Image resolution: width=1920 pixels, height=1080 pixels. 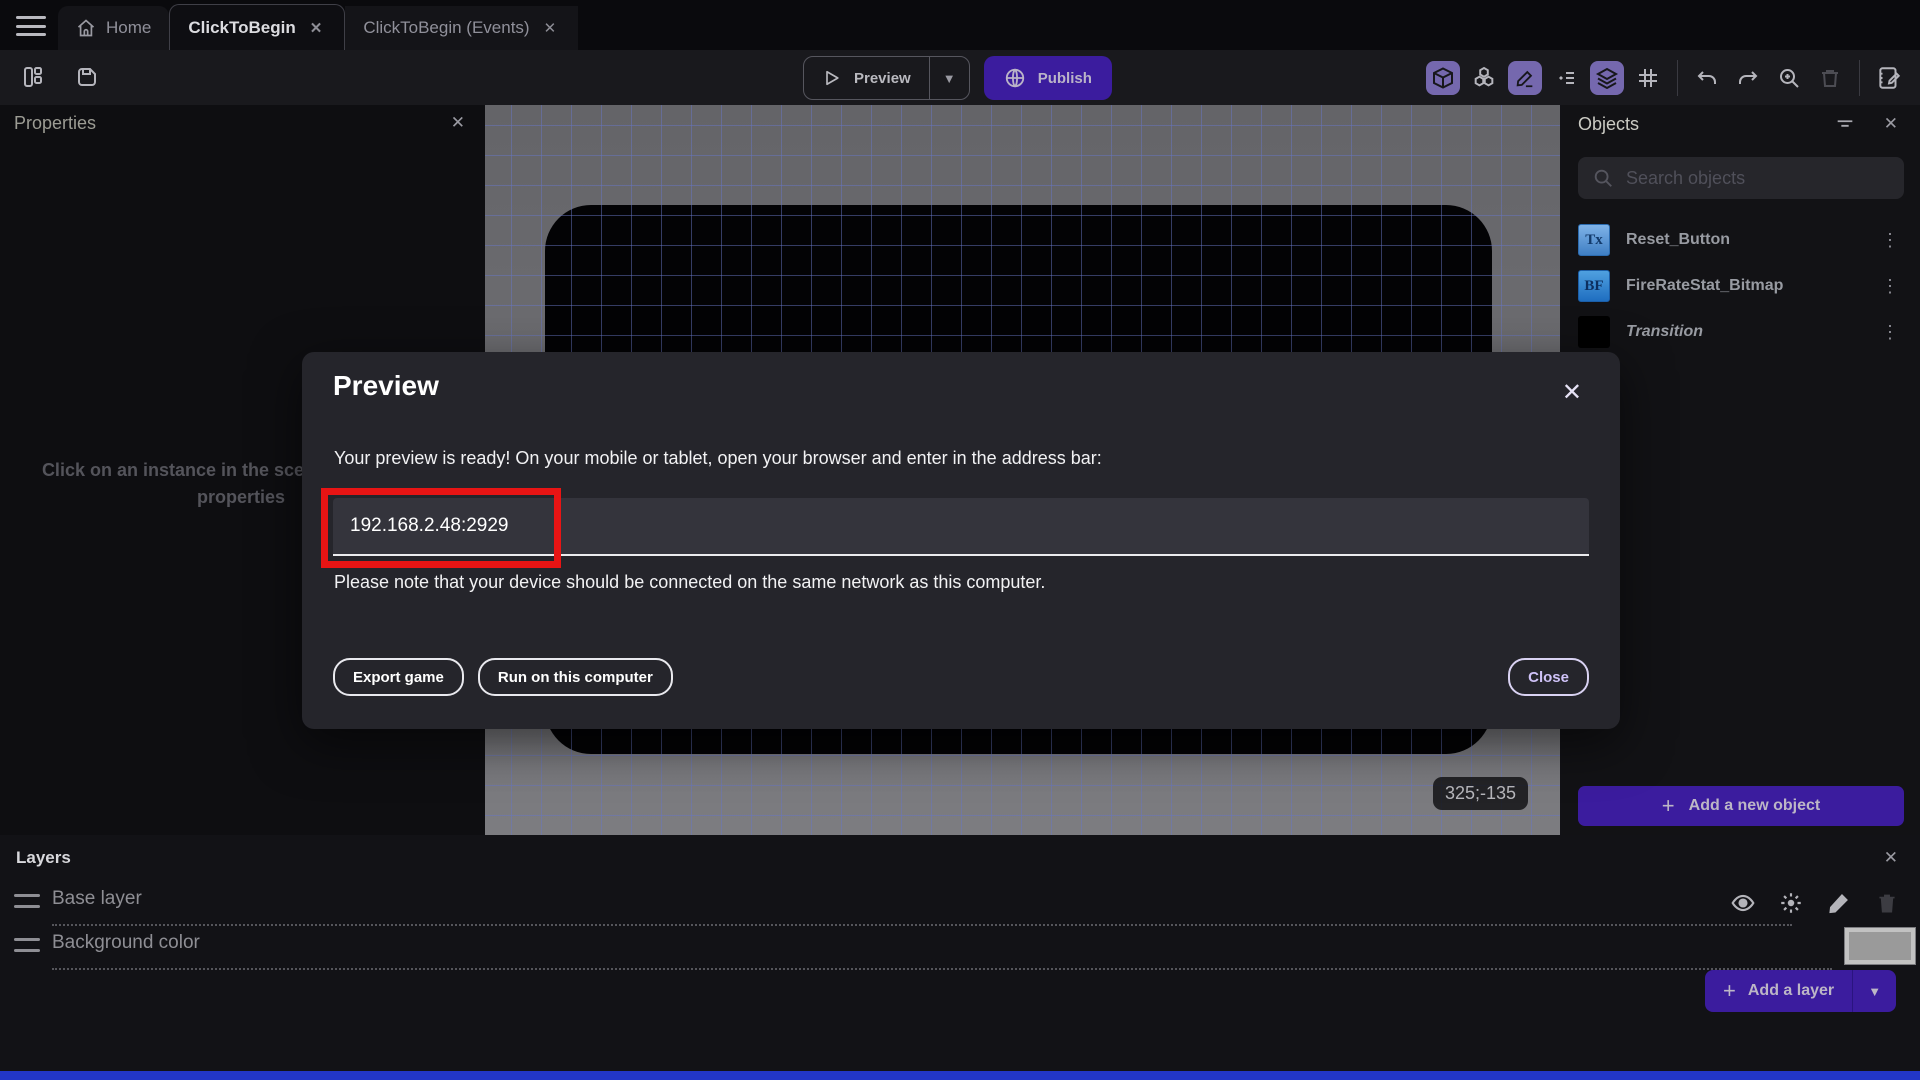 What do you see at coordinates (316, 28) in the screenshot?
I see `tab-scene-close-icon: ✕` at bounding box center [316, 28].